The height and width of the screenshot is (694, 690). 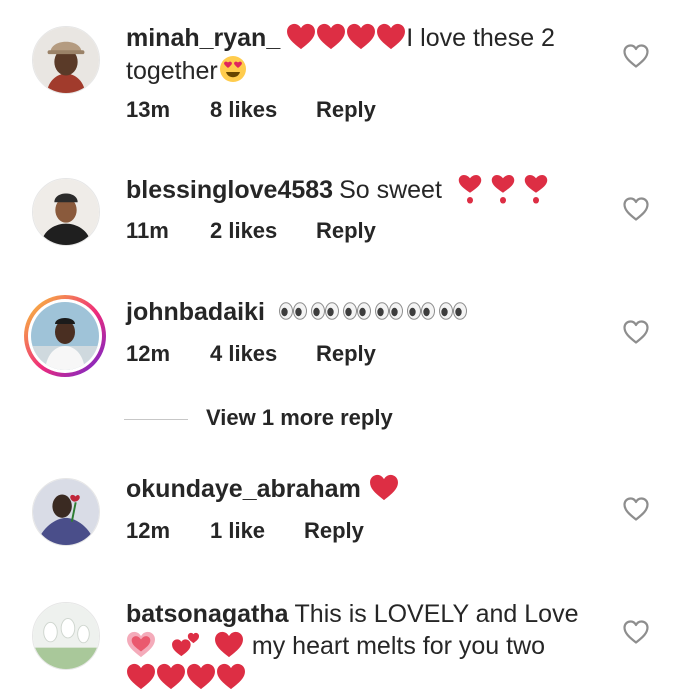 What do you see at coordinates (390, 190) in the screenshot?
I see `comment-text: So sweet` at bounding box center [390, 190].